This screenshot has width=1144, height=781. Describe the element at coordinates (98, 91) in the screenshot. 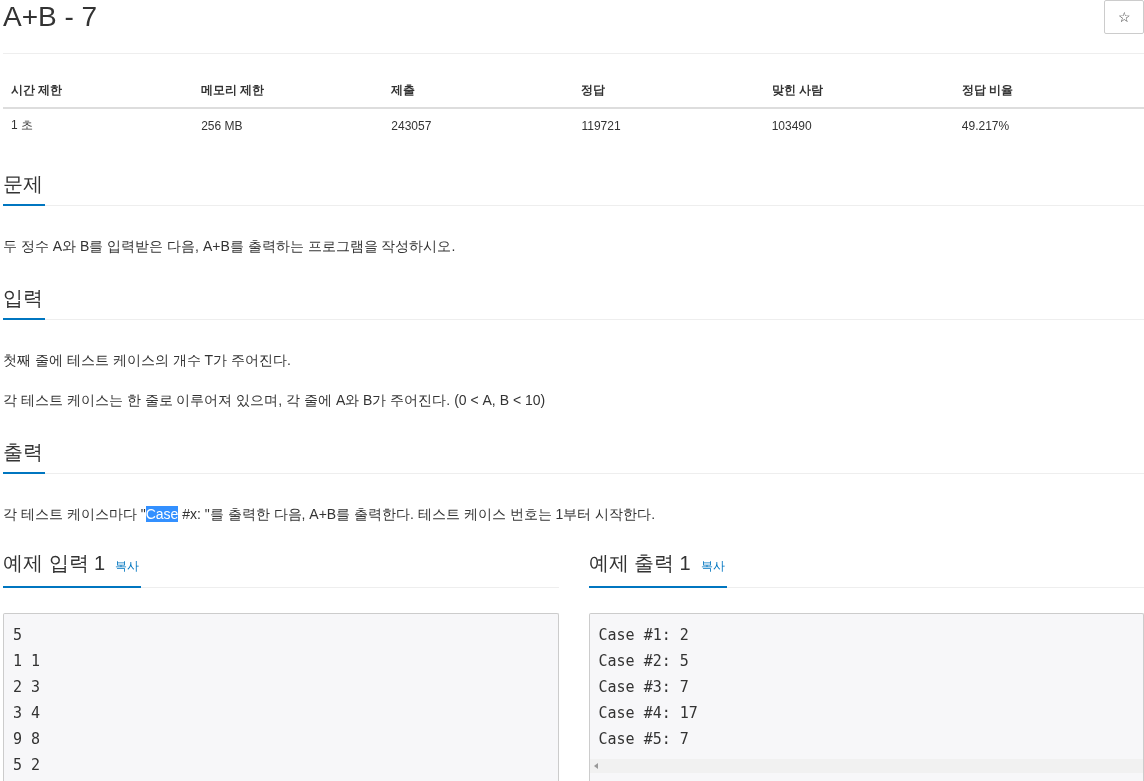

I see `column-header: 시간 제한` at that location.